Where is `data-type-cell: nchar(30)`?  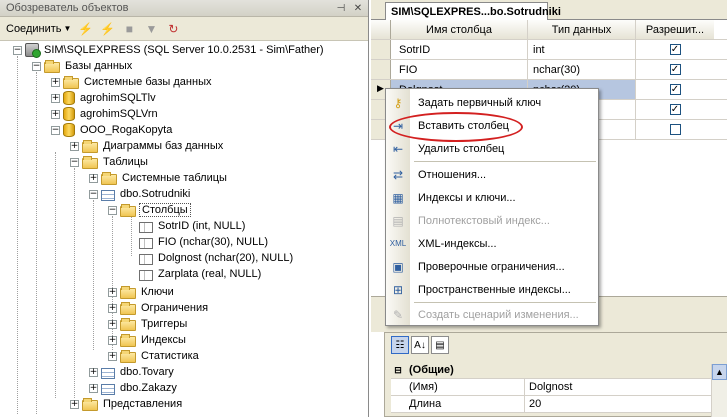 data-type-cell: nchar(30) is located at coordinates (582, 69).